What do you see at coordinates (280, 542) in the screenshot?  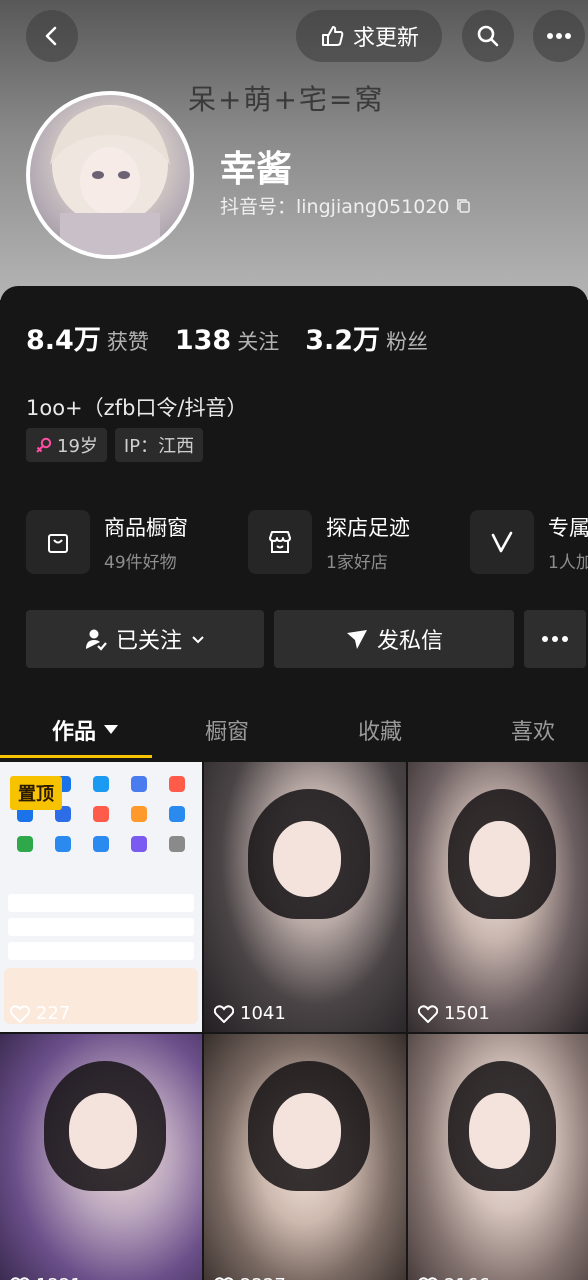 I see `store-icon` at bounding box center [280, 542].